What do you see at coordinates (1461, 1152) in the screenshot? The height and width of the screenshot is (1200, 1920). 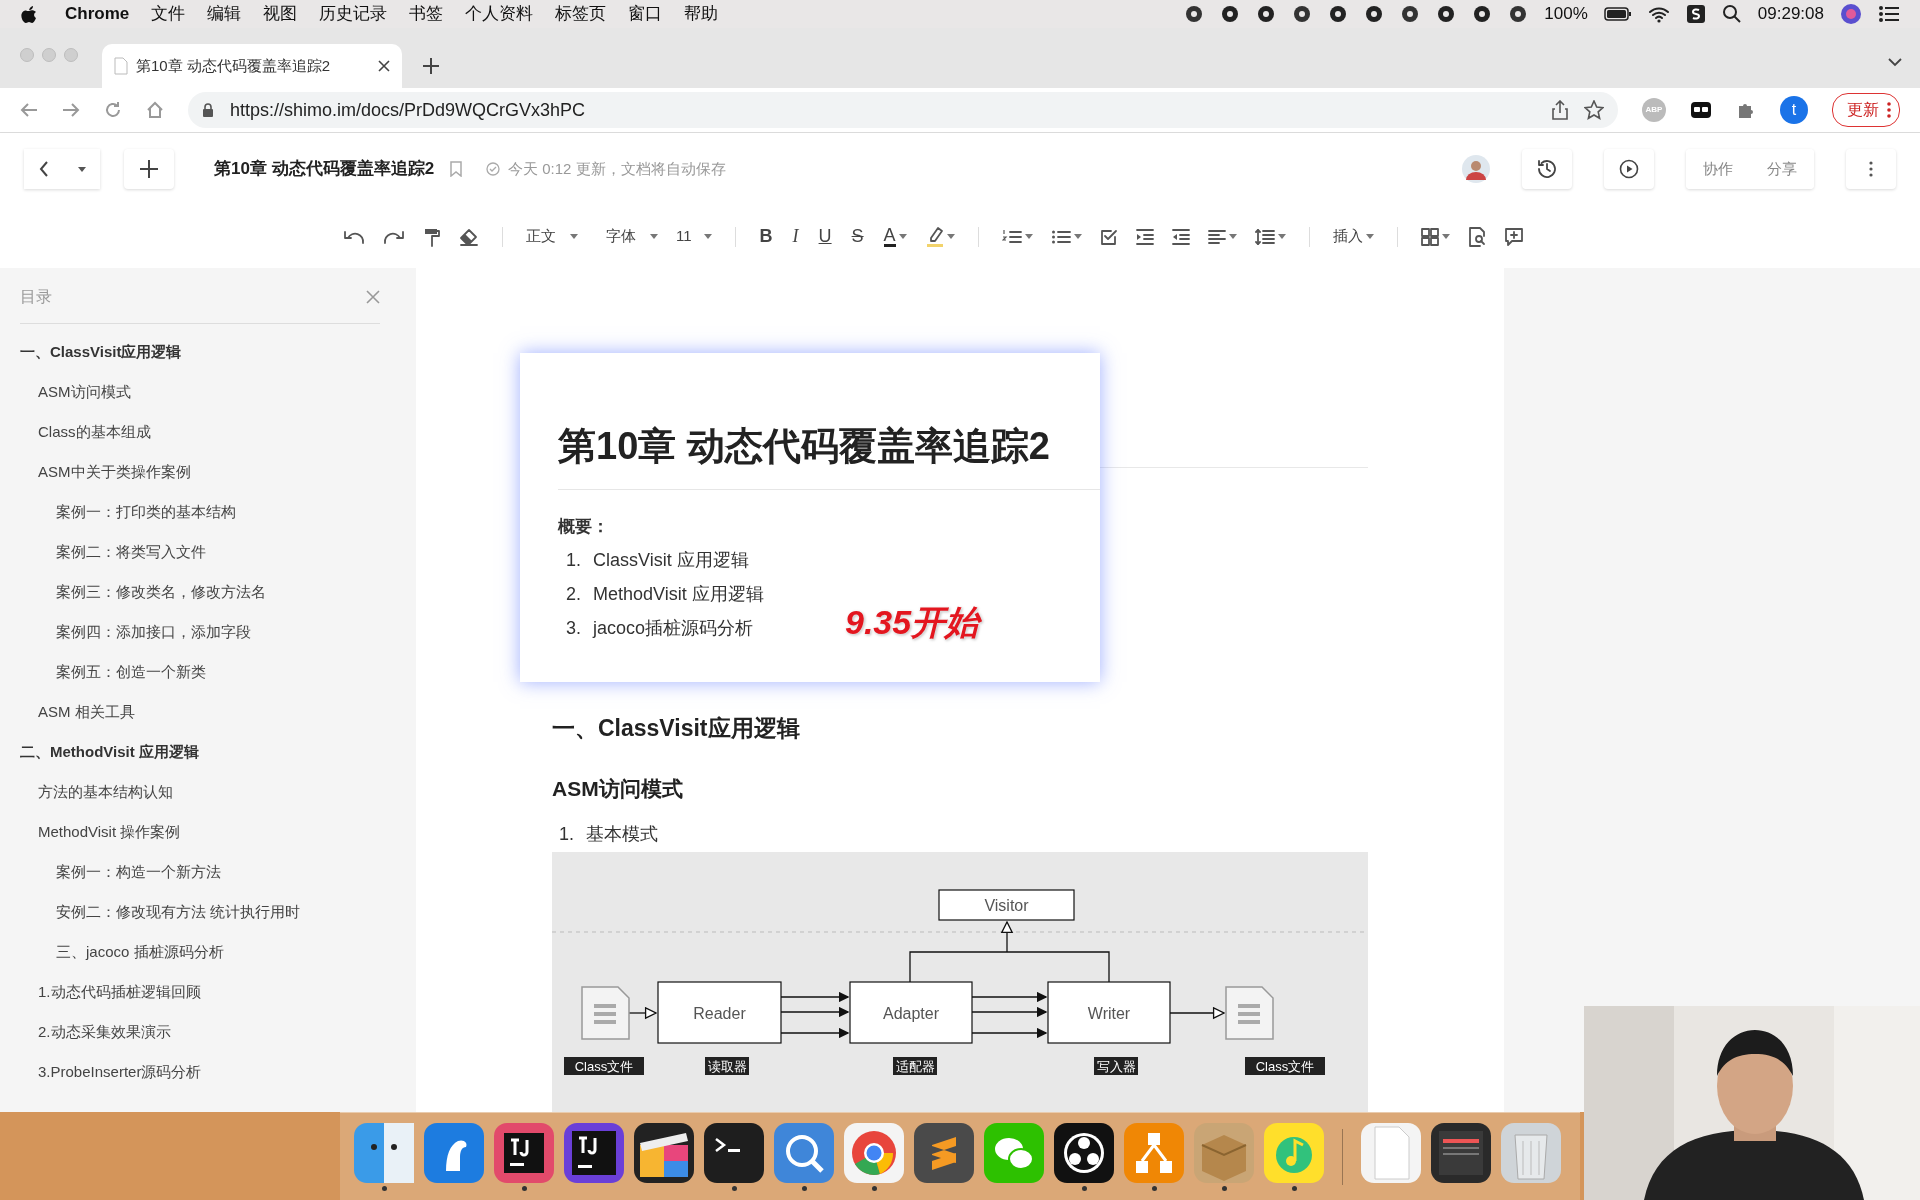 I see `window-icon` at bounding box center [1461, 1152].